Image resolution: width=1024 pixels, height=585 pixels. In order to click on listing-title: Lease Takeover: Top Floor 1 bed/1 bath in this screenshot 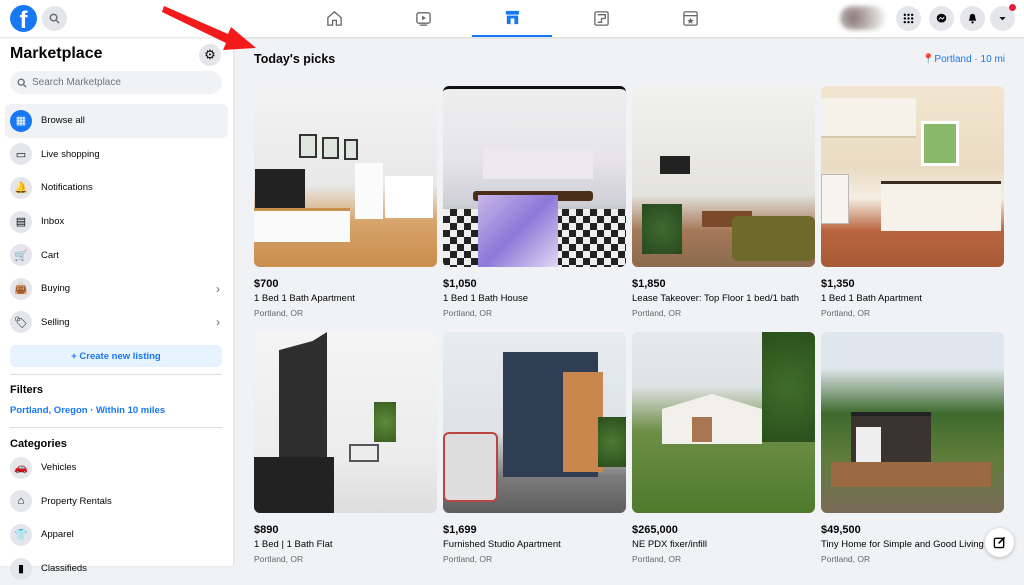, I will do `click(716, 298)`.